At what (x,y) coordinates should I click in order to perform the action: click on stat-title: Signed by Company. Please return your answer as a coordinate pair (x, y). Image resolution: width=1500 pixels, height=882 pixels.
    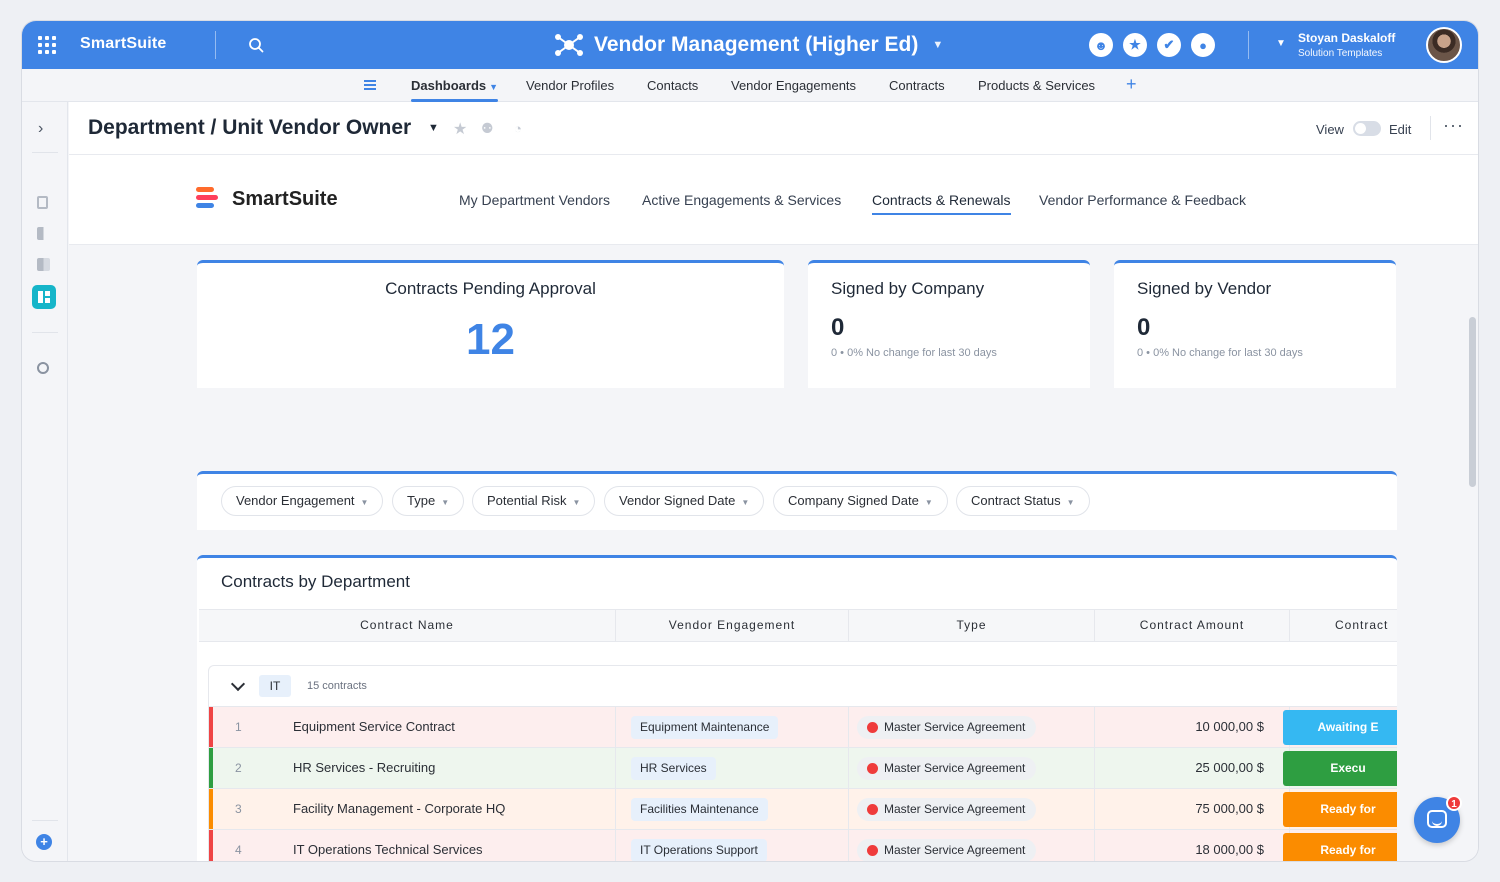
    Looking at the image, I should click on (908, 288).